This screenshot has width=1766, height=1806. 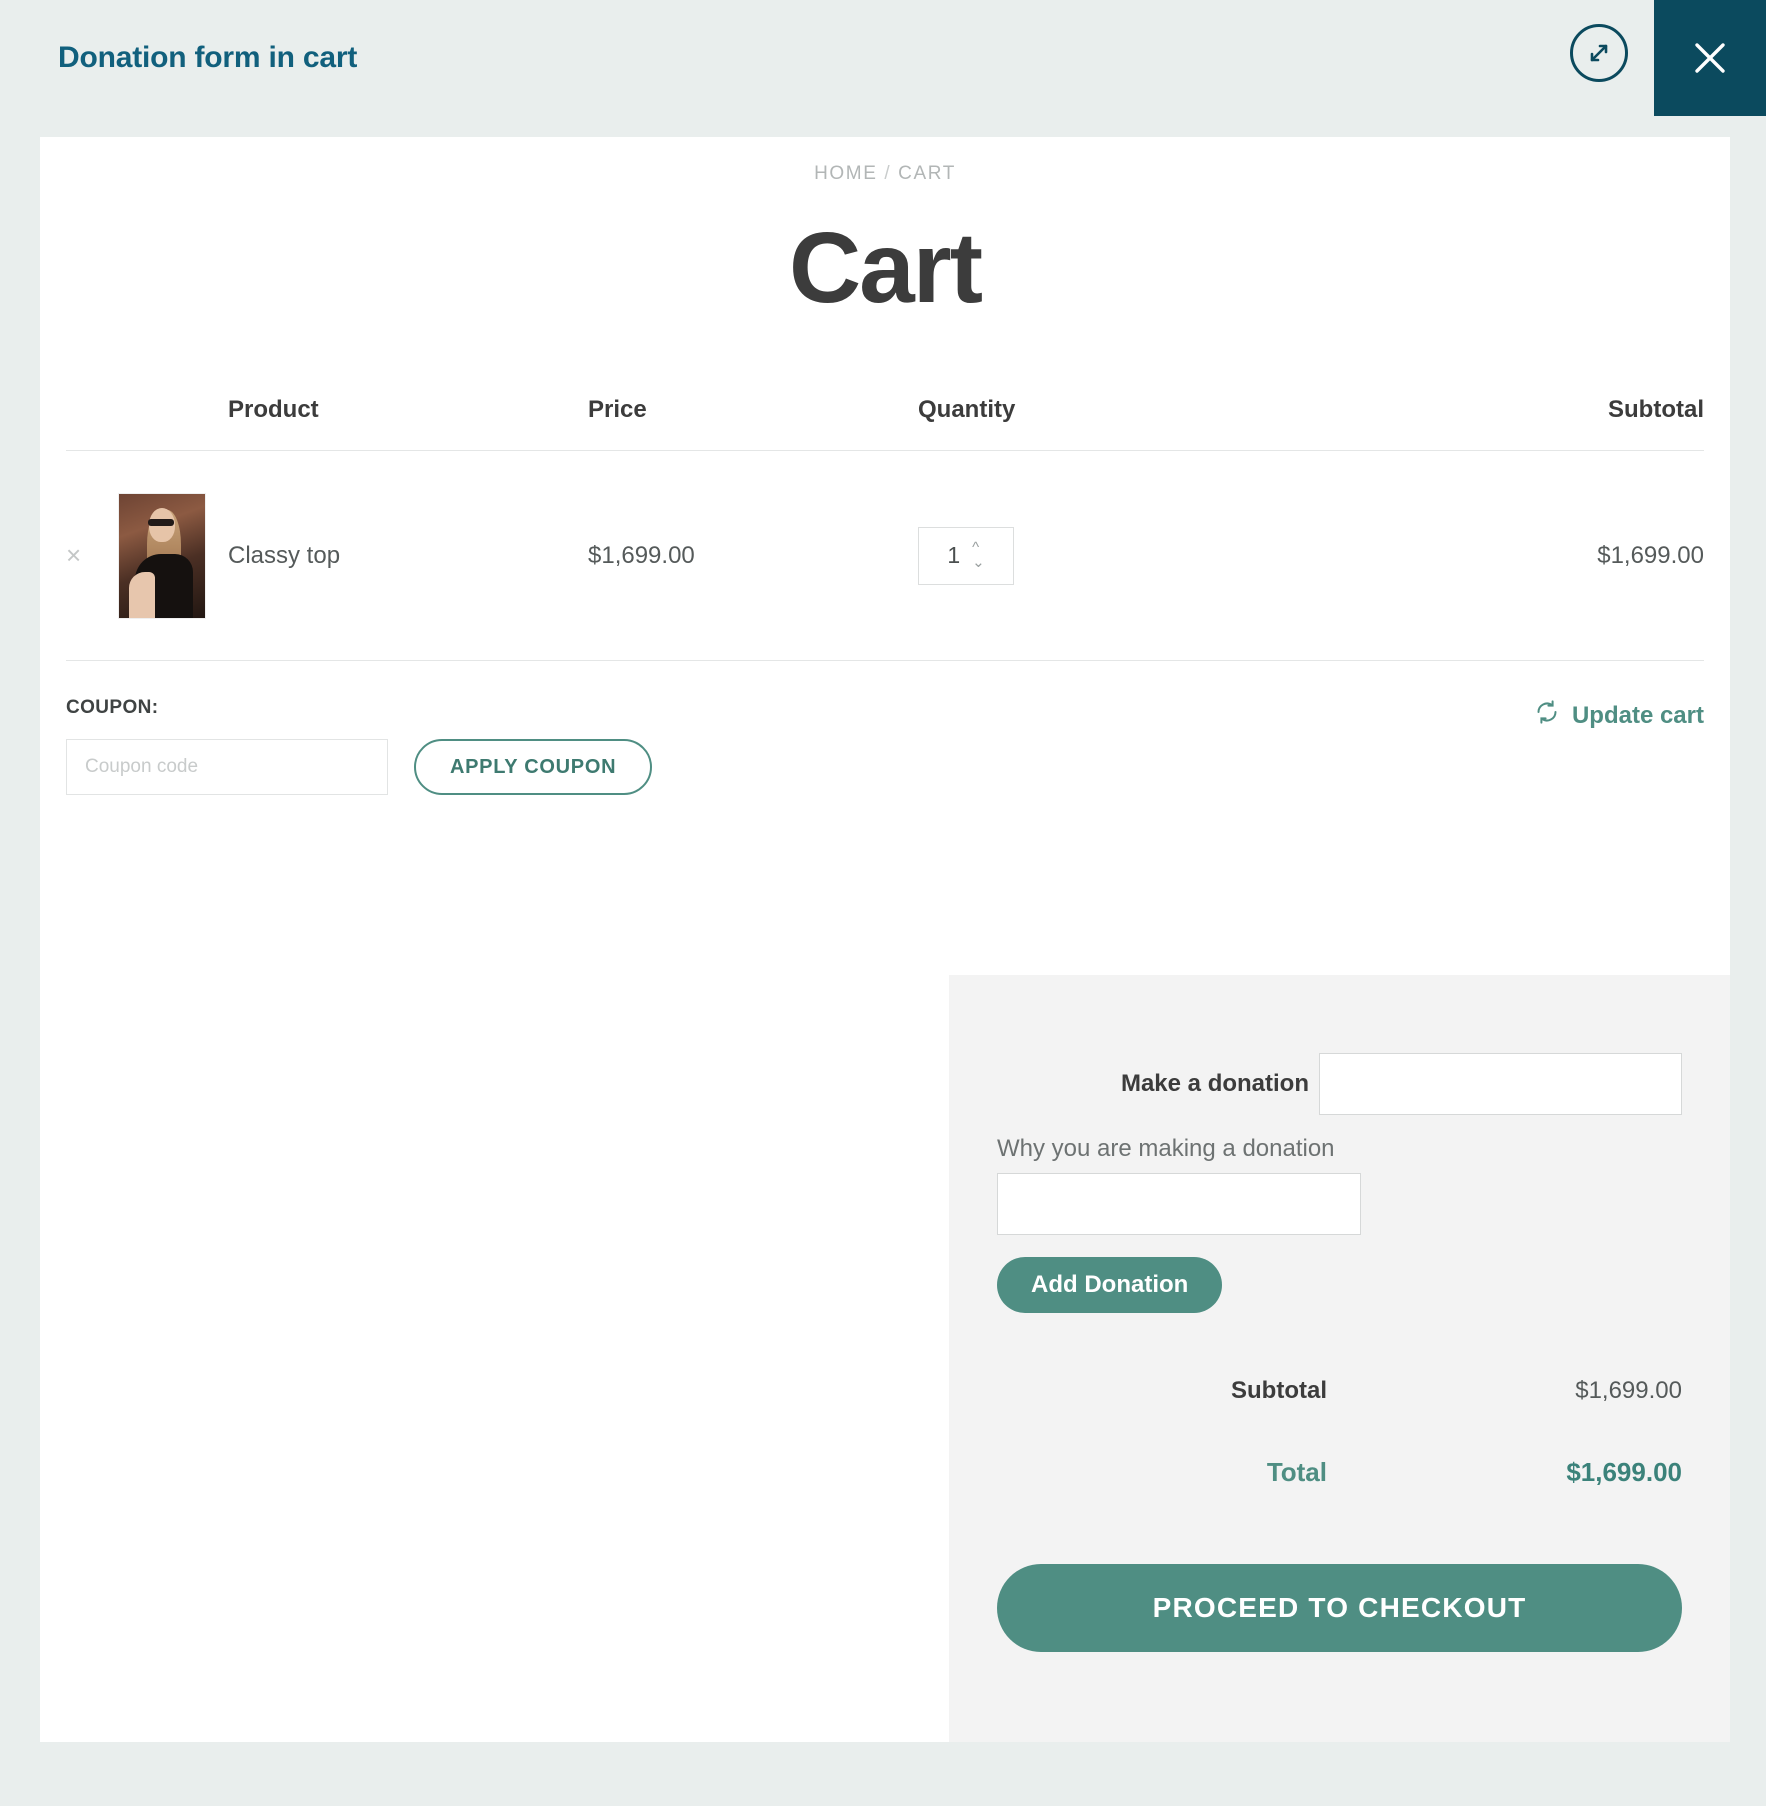 What do you see at coordinates (883, 58) in the screenshot?
I see `window-titlebar: Donation form in cart` at bounding box center [883, 58].